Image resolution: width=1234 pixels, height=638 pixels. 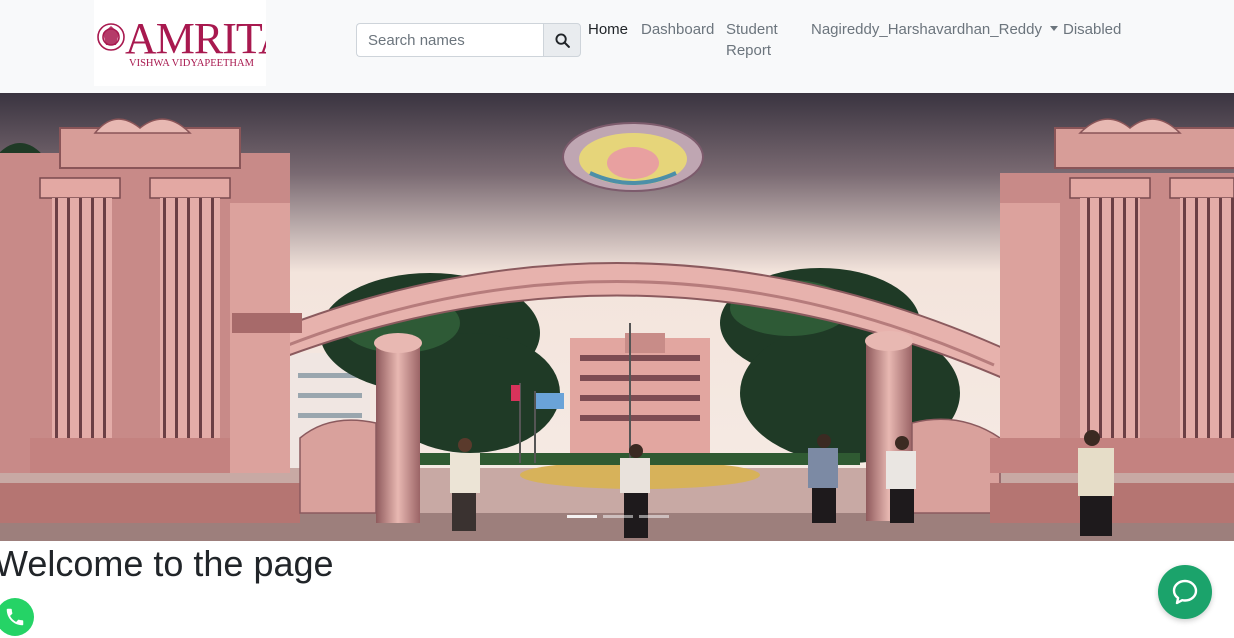 I want to click on brand-logo: AMRITA VISHWA VIDYAPEETHAM, so click(x=180, y=43).